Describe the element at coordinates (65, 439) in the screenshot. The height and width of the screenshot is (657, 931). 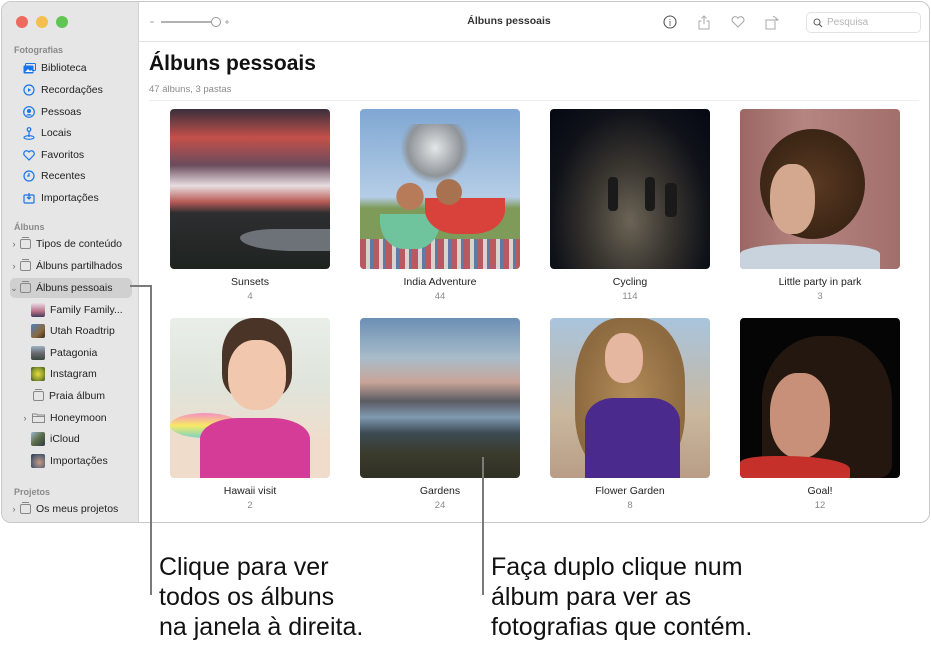
I see `sidebar-item-label: iCloud` at that location.